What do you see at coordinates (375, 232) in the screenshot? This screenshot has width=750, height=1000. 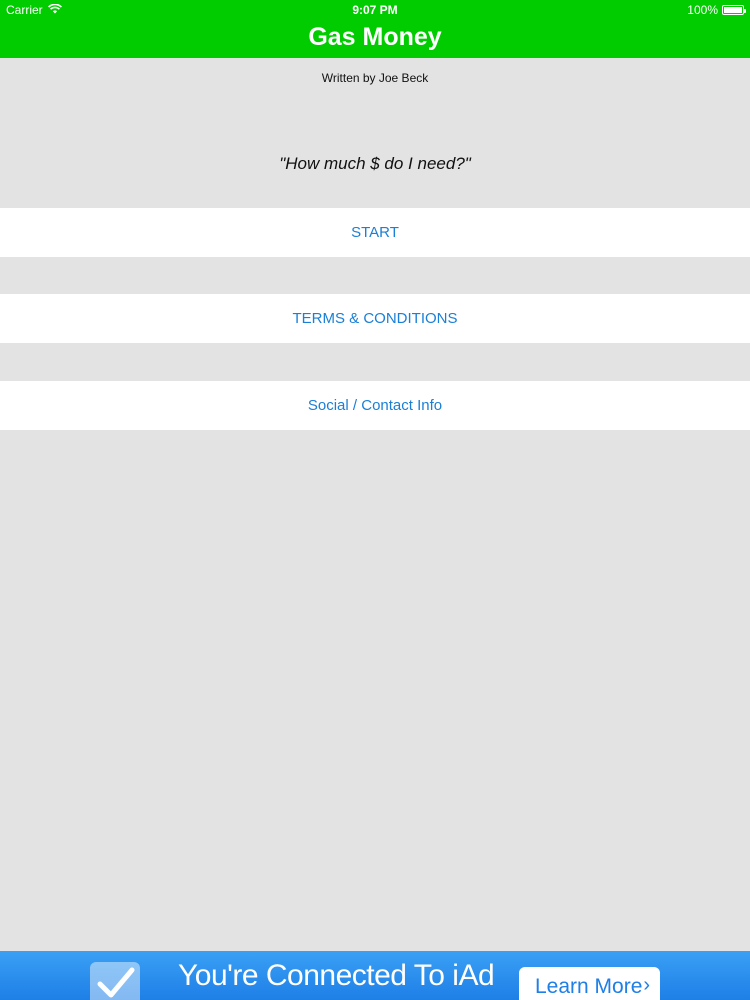 I see `start-button: START` at bounding box center [375, 232].